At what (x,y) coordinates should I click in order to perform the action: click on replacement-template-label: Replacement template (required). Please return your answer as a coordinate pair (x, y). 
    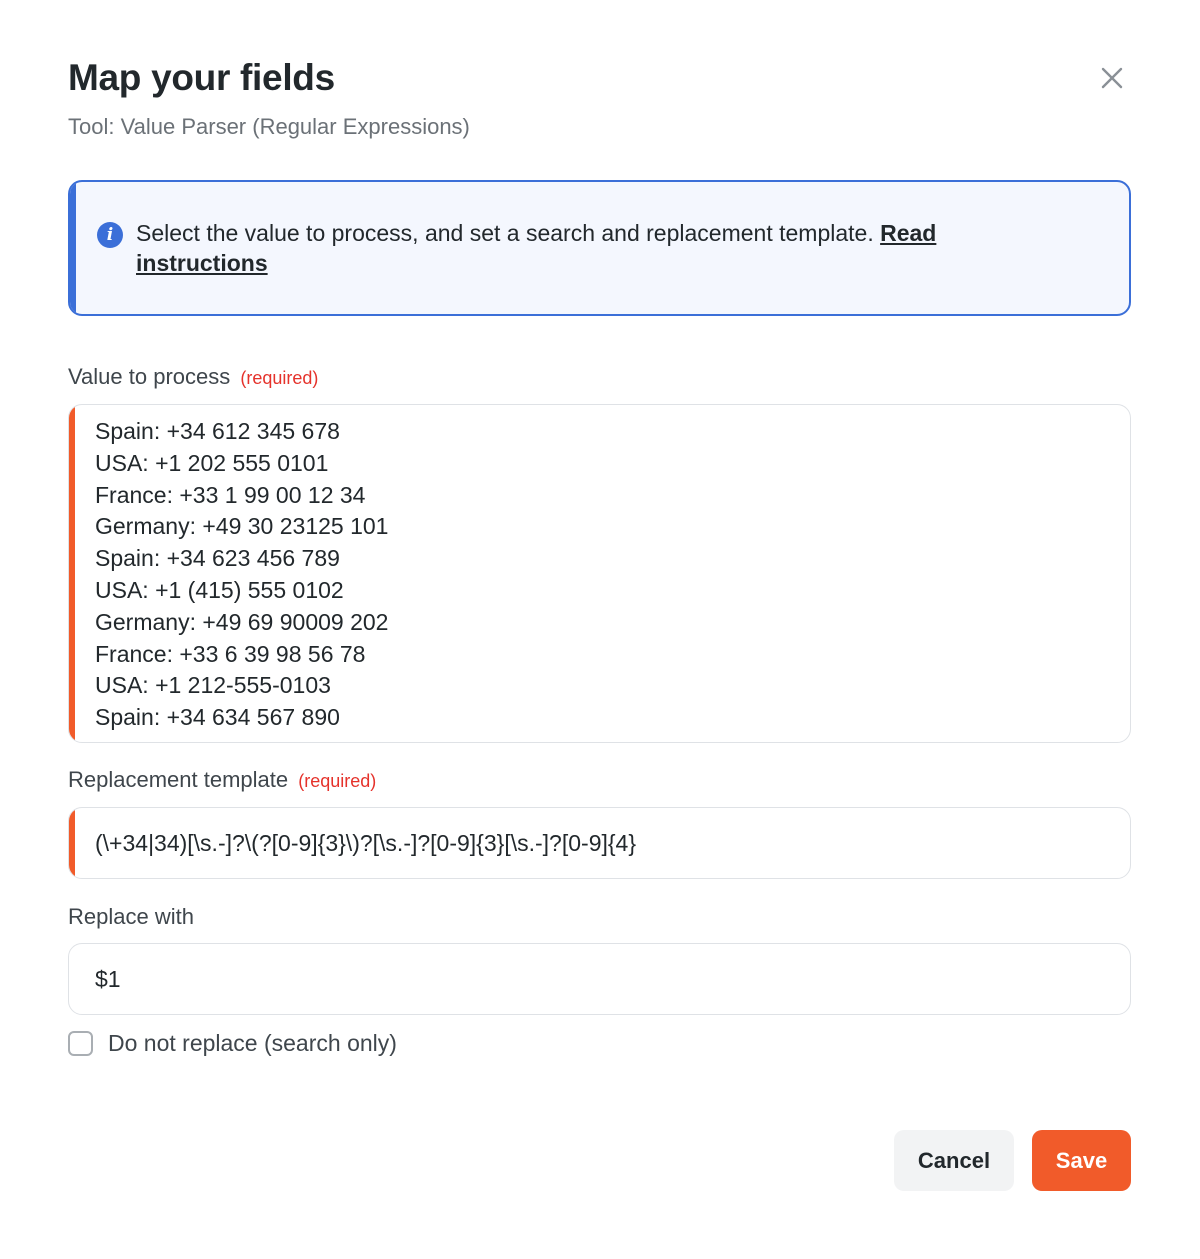
    Looking at the image, I should click on (222, 780).